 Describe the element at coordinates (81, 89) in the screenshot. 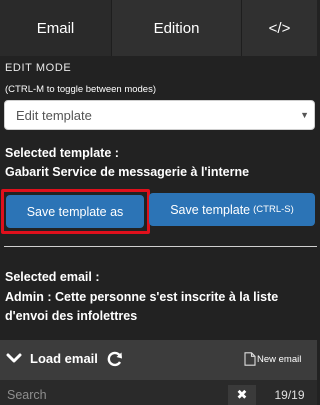

I see `edit-mode-hint: (CTRL-M to toggle between modes)` at that location.